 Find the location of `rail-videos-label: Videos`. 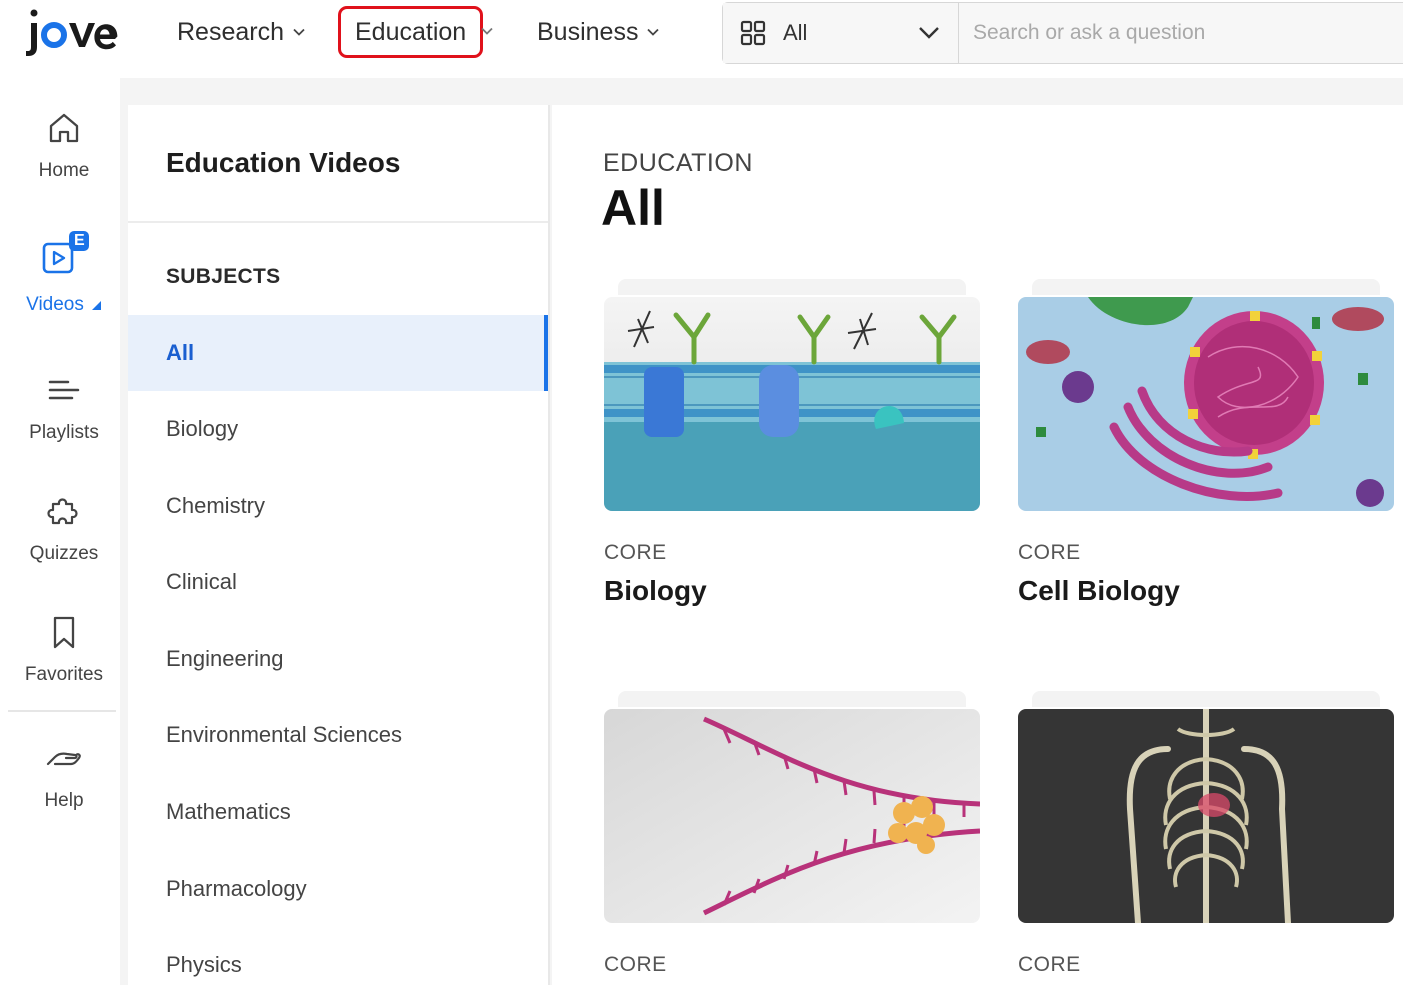

rail-videos-label: Videos is located at coordinates (64, 305).